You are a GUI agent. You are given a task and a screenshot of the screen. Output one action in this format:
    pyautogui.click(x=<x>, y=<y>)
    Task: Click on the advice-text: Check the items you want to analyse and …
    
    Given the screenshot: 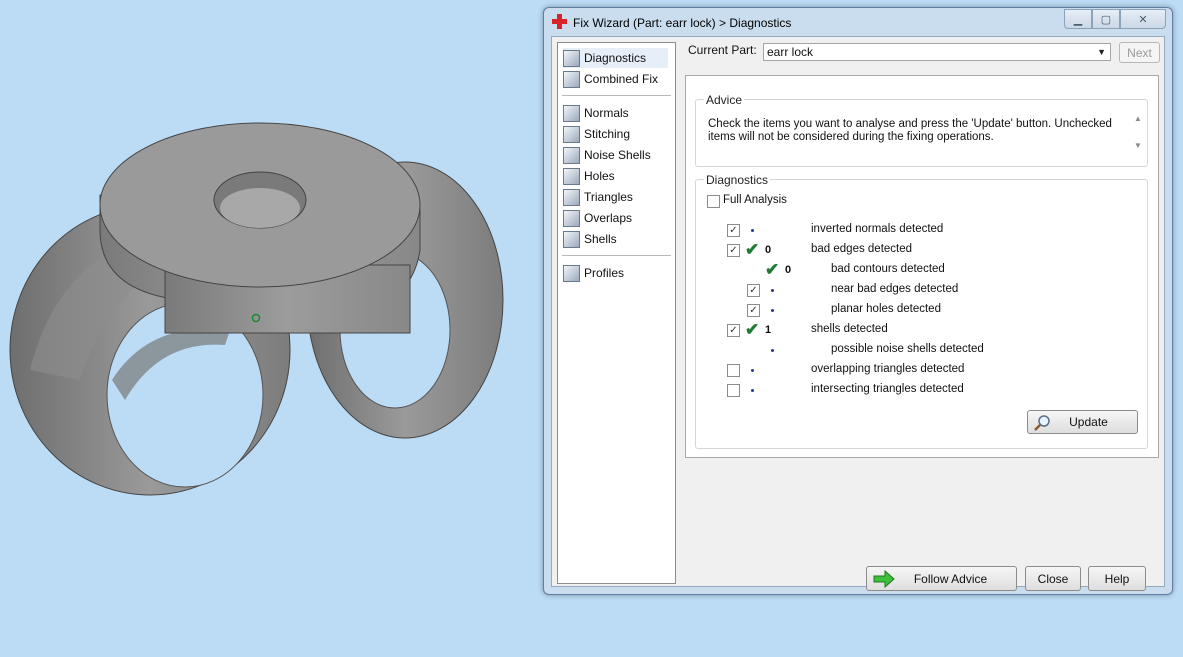 What is the action you would take?
    pyautogui.click(x=910, y=130)
    